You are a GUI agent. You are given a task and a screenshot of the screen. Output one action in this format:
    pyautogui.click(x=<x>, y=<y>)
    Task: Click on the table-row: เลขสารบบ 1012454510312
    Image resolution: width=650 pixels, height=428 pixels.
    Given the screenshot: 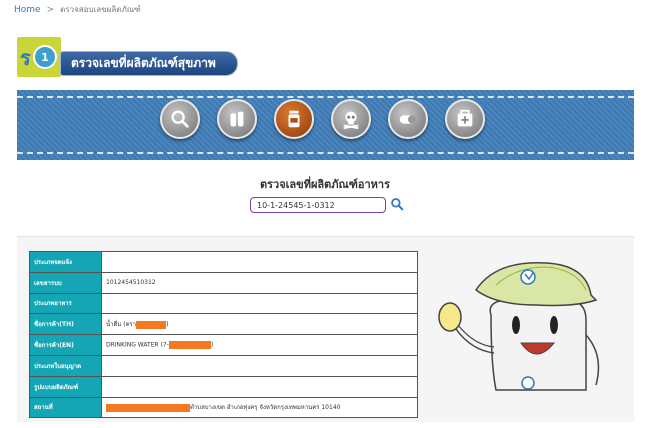 What is the action you would take?
    pyautogui.click(x=223, y=282)
    